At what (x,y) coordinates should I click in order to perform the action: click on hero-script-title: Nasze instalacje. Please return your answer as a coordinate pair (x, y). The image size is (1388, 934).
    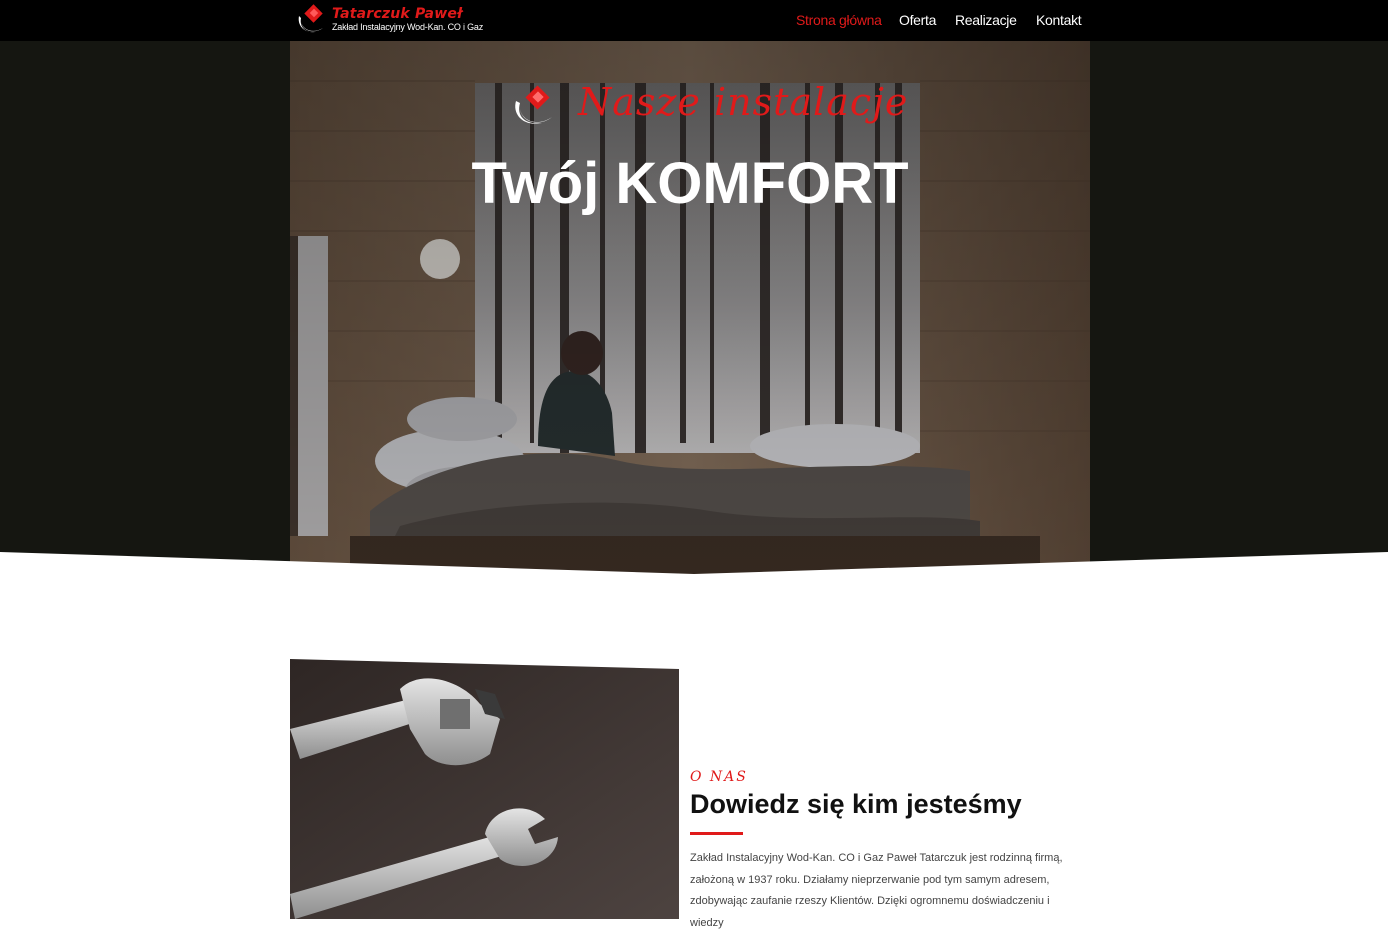
    Looking at the image, I should click on (743, 102).